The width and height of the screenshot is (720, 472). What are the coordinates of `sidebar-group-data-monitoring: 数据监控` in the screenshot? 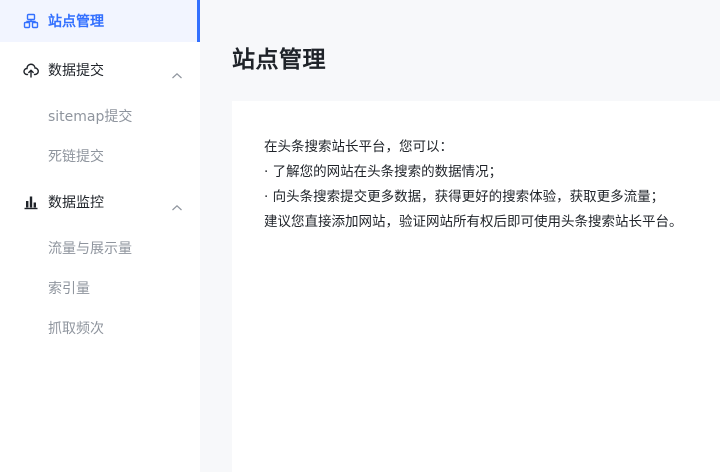 It's located at (100, 202).